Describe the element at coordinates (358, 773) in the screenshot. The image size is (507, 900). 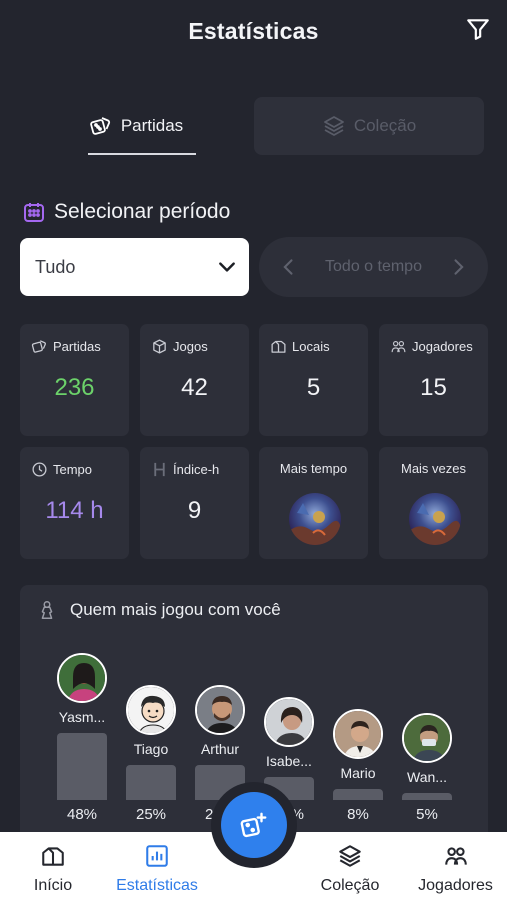
I see `player-name: Mario` at that location.